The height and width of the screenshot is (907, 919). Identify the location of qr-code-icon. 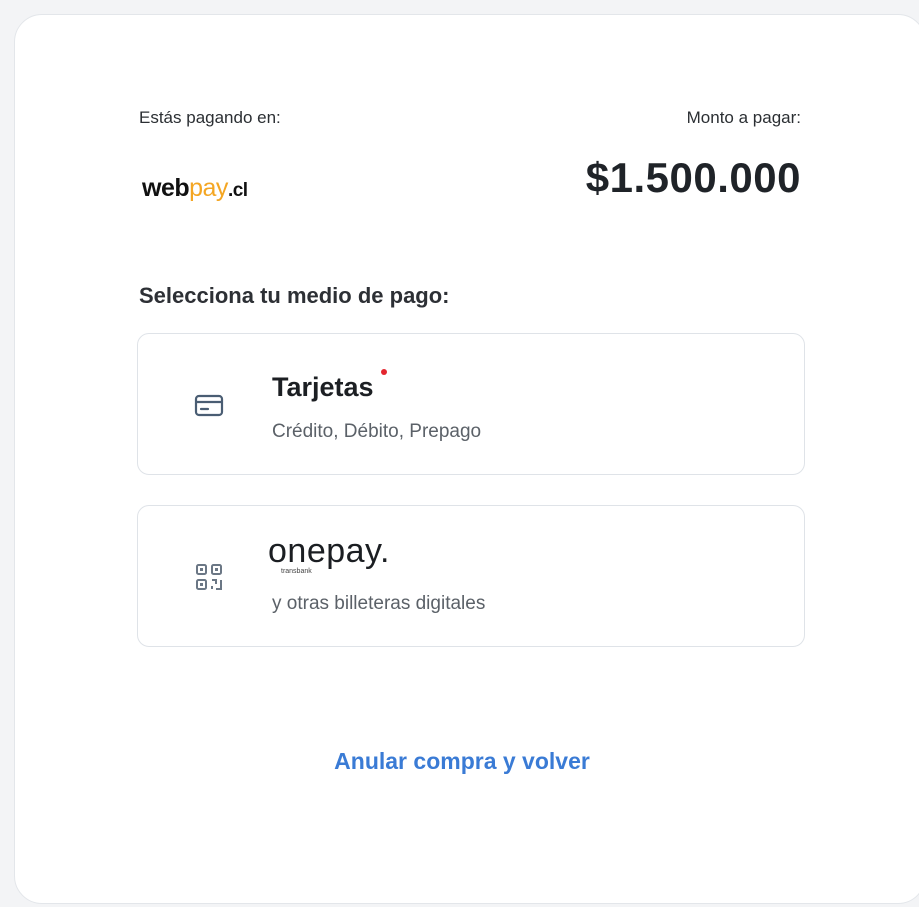
(209, 577).